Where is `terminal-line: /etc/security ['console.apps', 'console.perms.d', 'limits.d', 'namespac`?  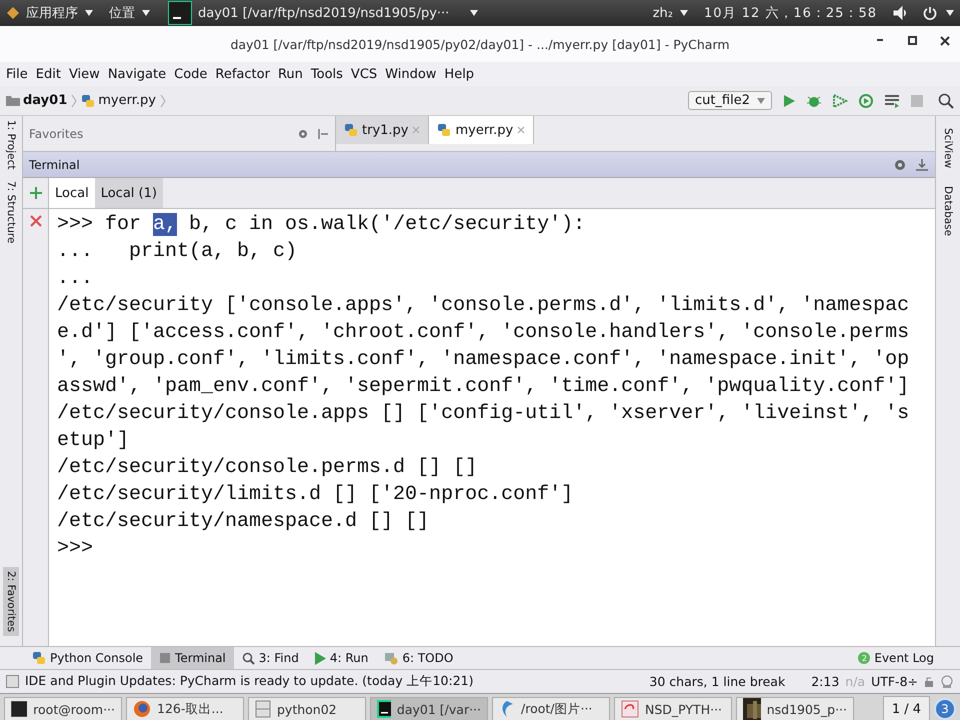
terminal-line: /etc/security ['console.apps', 'console.perms.d', 'limits.d', 'namespac is located at coordinates (483, 306).